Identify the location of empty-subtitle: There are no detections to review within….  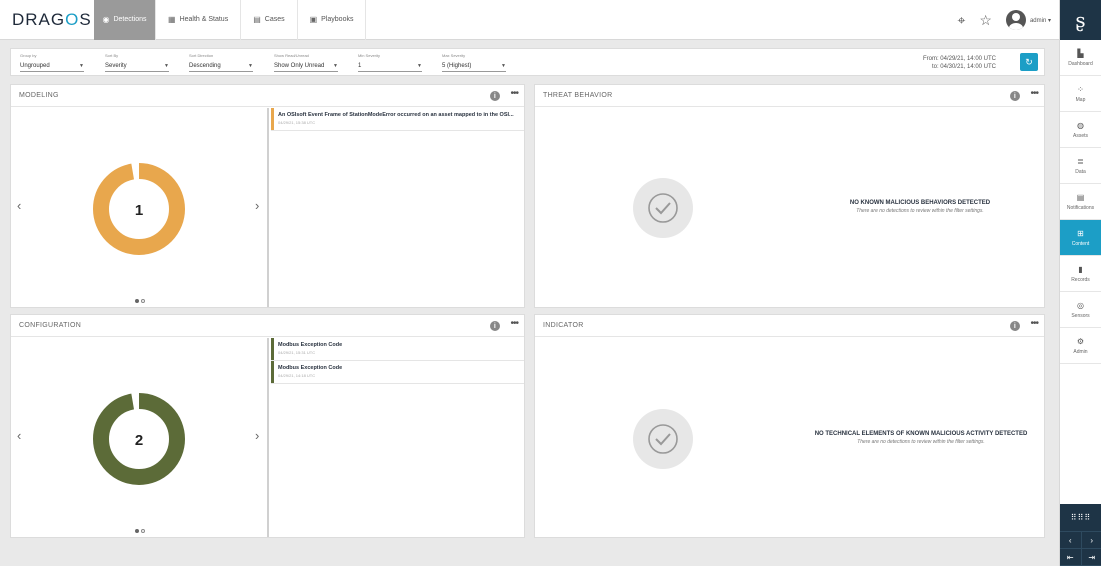
(920, 211).